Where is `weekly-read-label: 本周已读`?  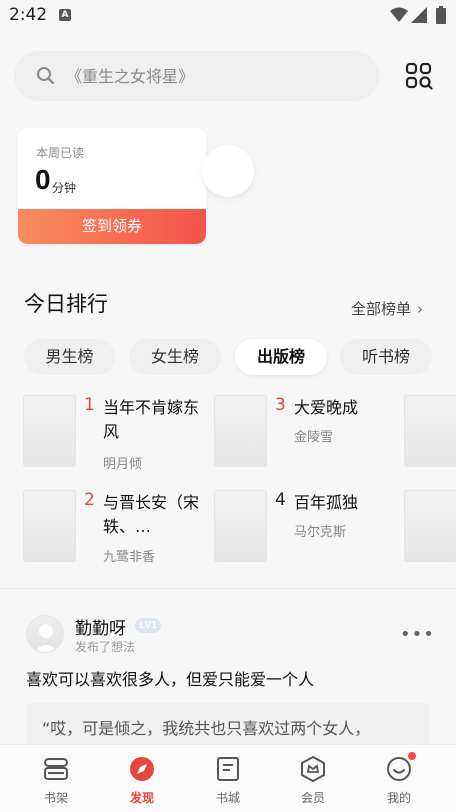
weekly-read-label: 本周已读 is located at coordinates (60, 153).